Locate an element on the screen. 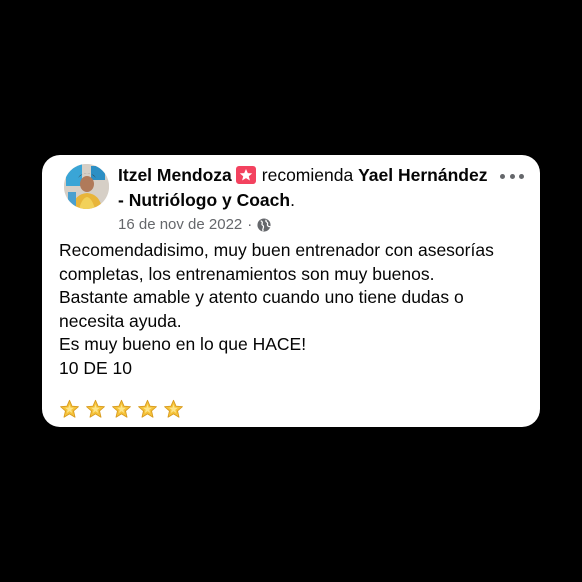 The image size is (582, 582). review-line: 10 DE 10 is located at coordinates (95, 367).